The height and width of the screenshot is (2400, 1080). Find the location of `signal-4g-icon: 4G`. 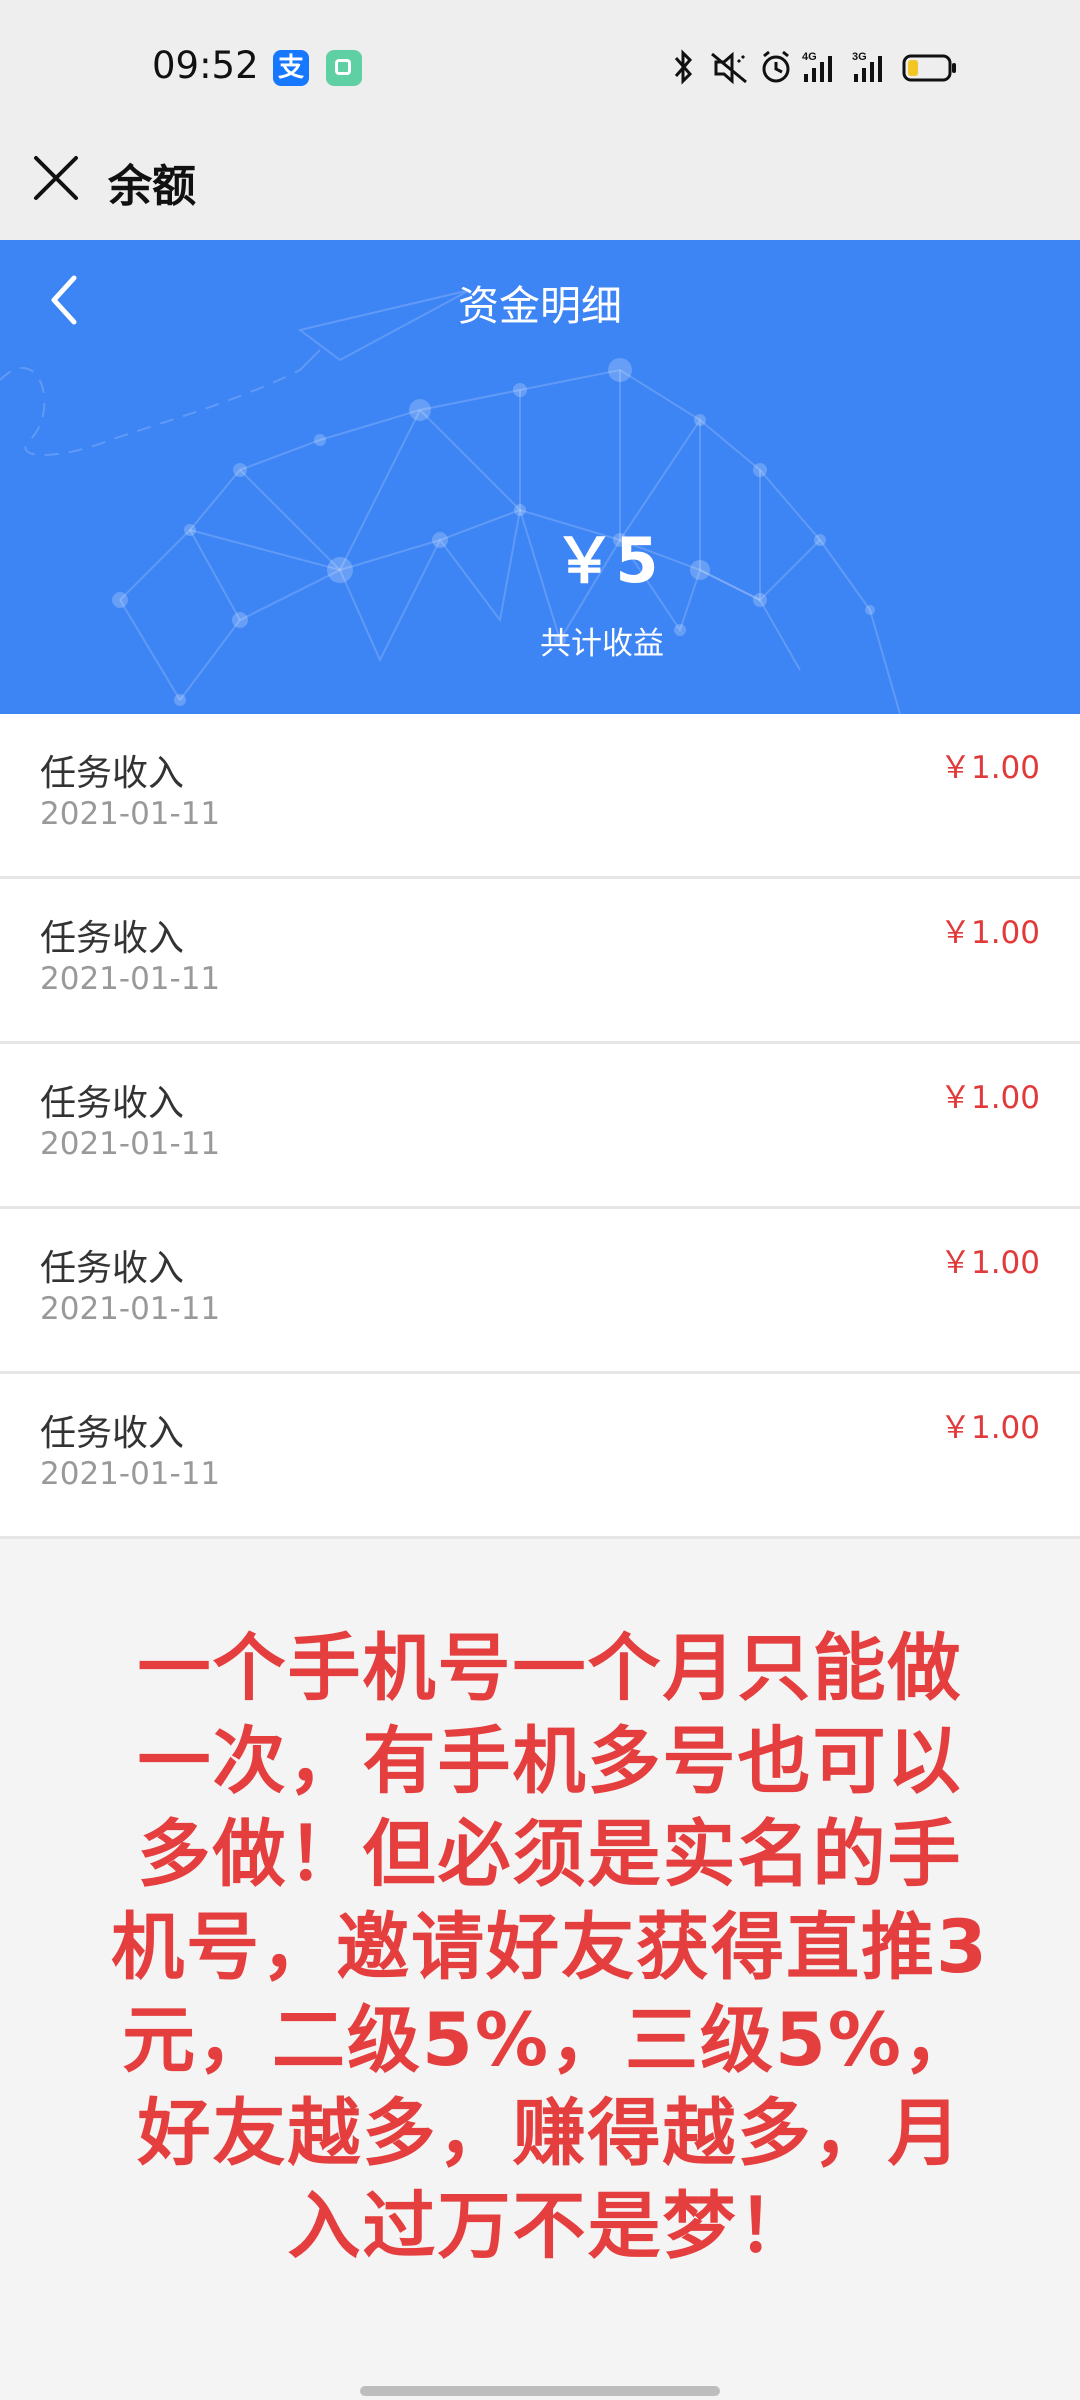

signal-4g-icon: 4G is located at coordinates (817, 66).